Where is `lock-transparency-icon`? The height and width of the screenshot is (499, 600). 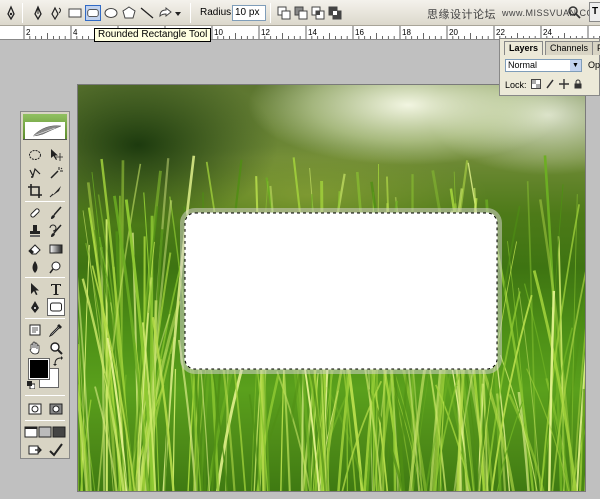 lock-transparency-icon is located at coordinates (536, 84).